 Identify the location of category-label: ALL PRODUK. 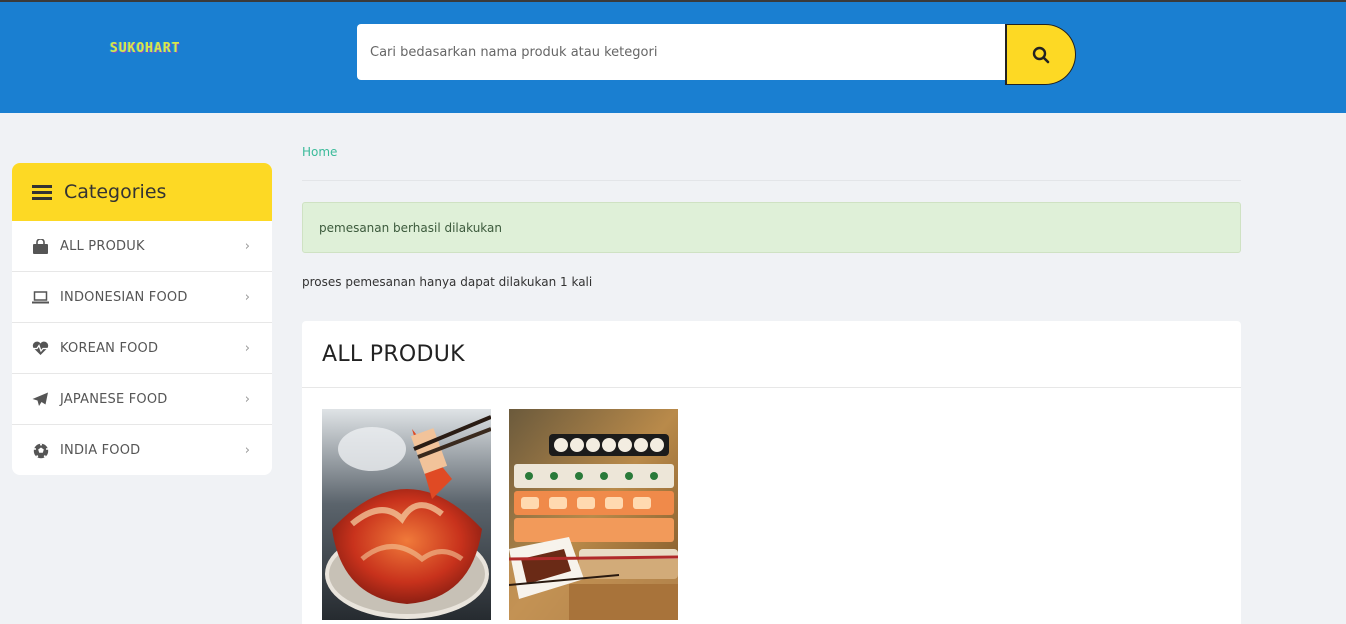
(102, 246).